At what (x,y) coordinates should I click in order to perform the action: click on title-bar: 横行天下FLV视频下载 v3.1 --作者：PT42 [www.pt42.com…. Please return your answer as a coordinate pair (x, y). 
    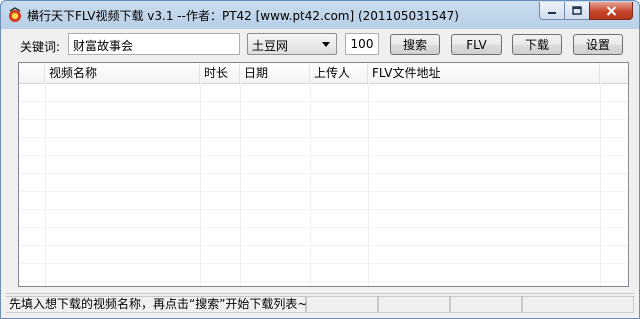
    Looking at the image, I should click on (320, 15).